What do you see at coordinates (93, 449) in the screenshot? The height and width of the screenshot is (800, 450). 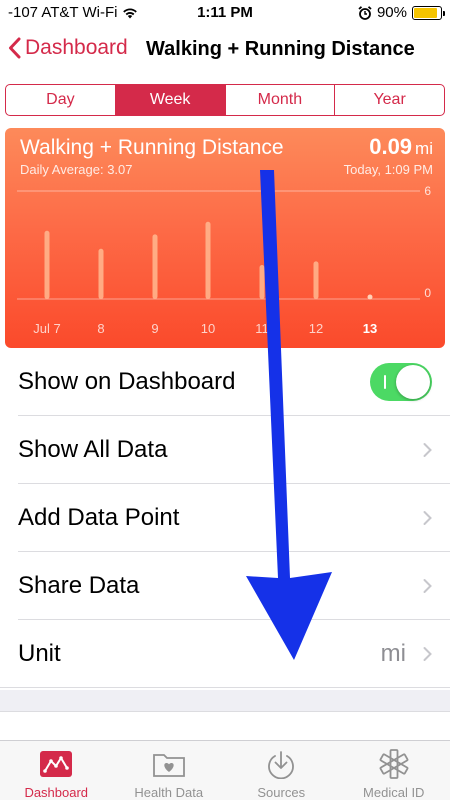 I see `show-all-data-label: Show All Data` at bounding box center [93, 449].